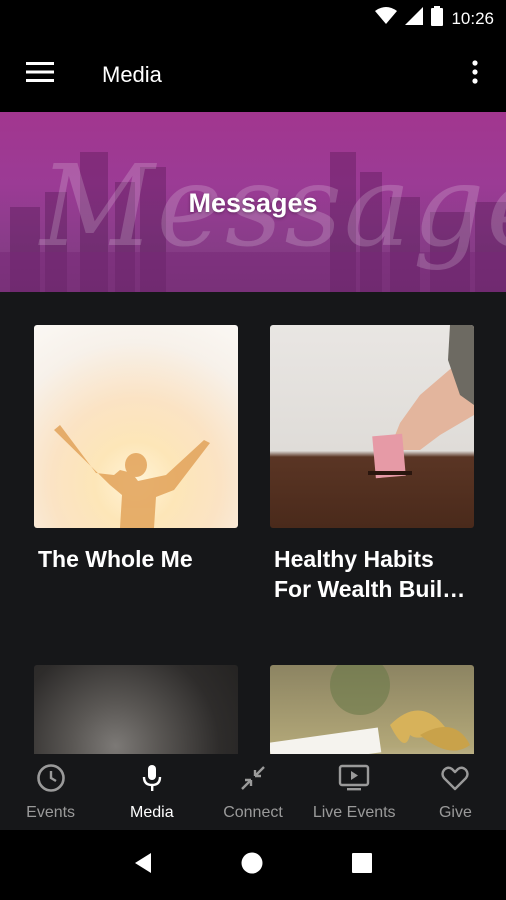 This screenshot has height=900, width=506. What do you see at coordinates (414, 18) in the screenshot?
I see `signal-icon` at bounding box center [414, 18].